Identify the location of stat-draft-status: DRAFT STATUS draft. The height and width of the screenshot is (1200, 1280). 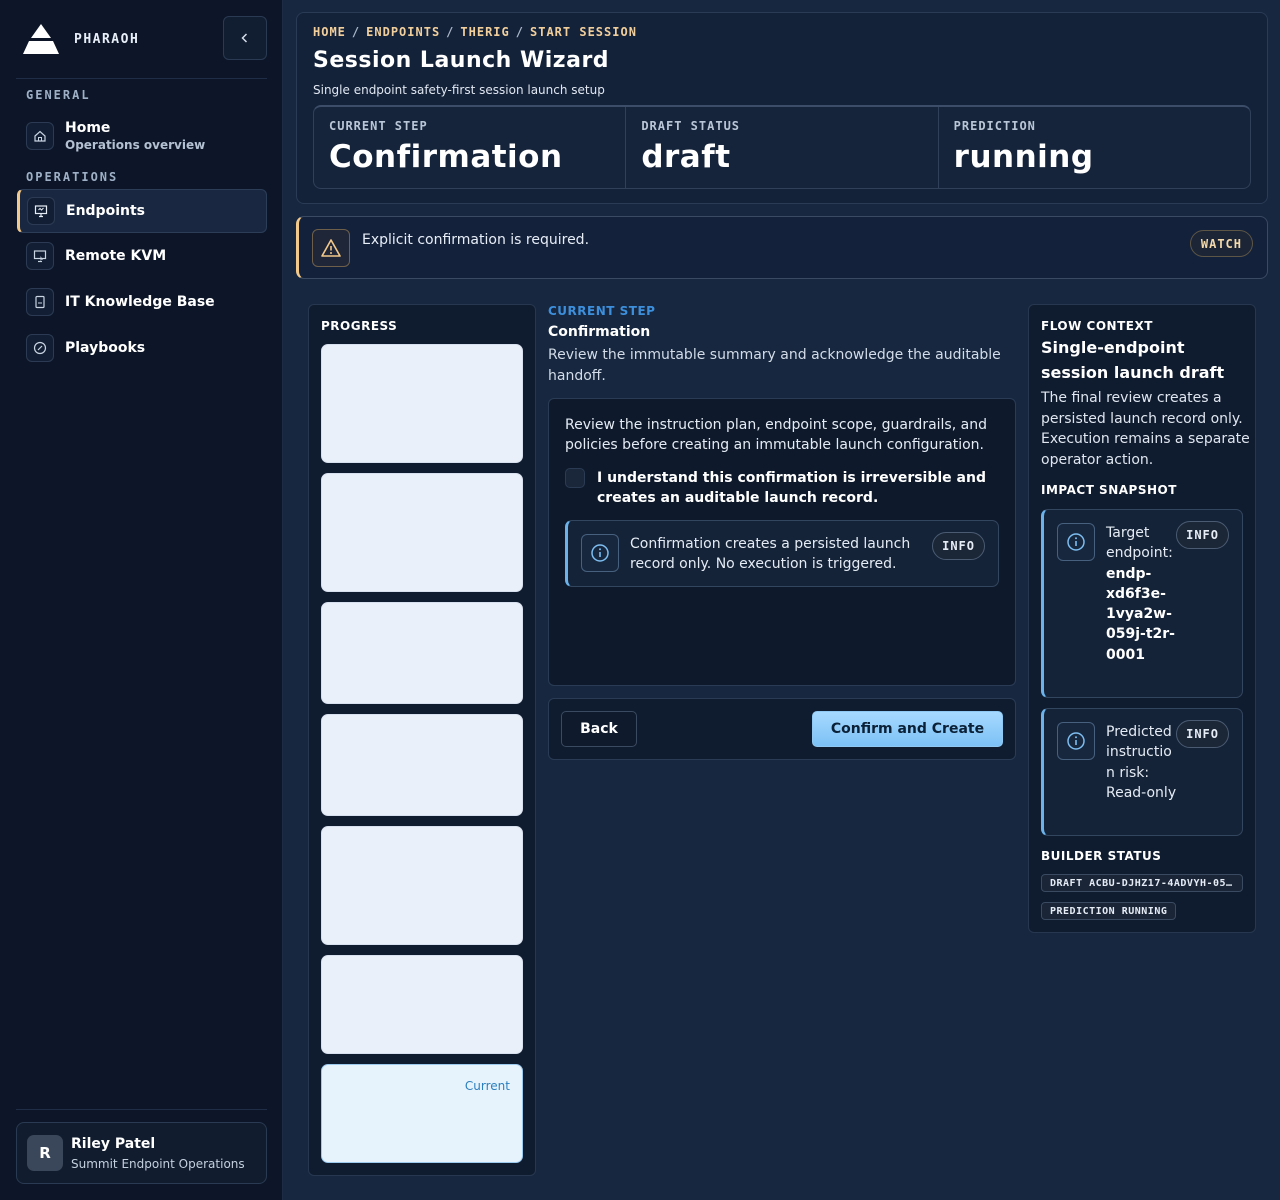
(782, 147).